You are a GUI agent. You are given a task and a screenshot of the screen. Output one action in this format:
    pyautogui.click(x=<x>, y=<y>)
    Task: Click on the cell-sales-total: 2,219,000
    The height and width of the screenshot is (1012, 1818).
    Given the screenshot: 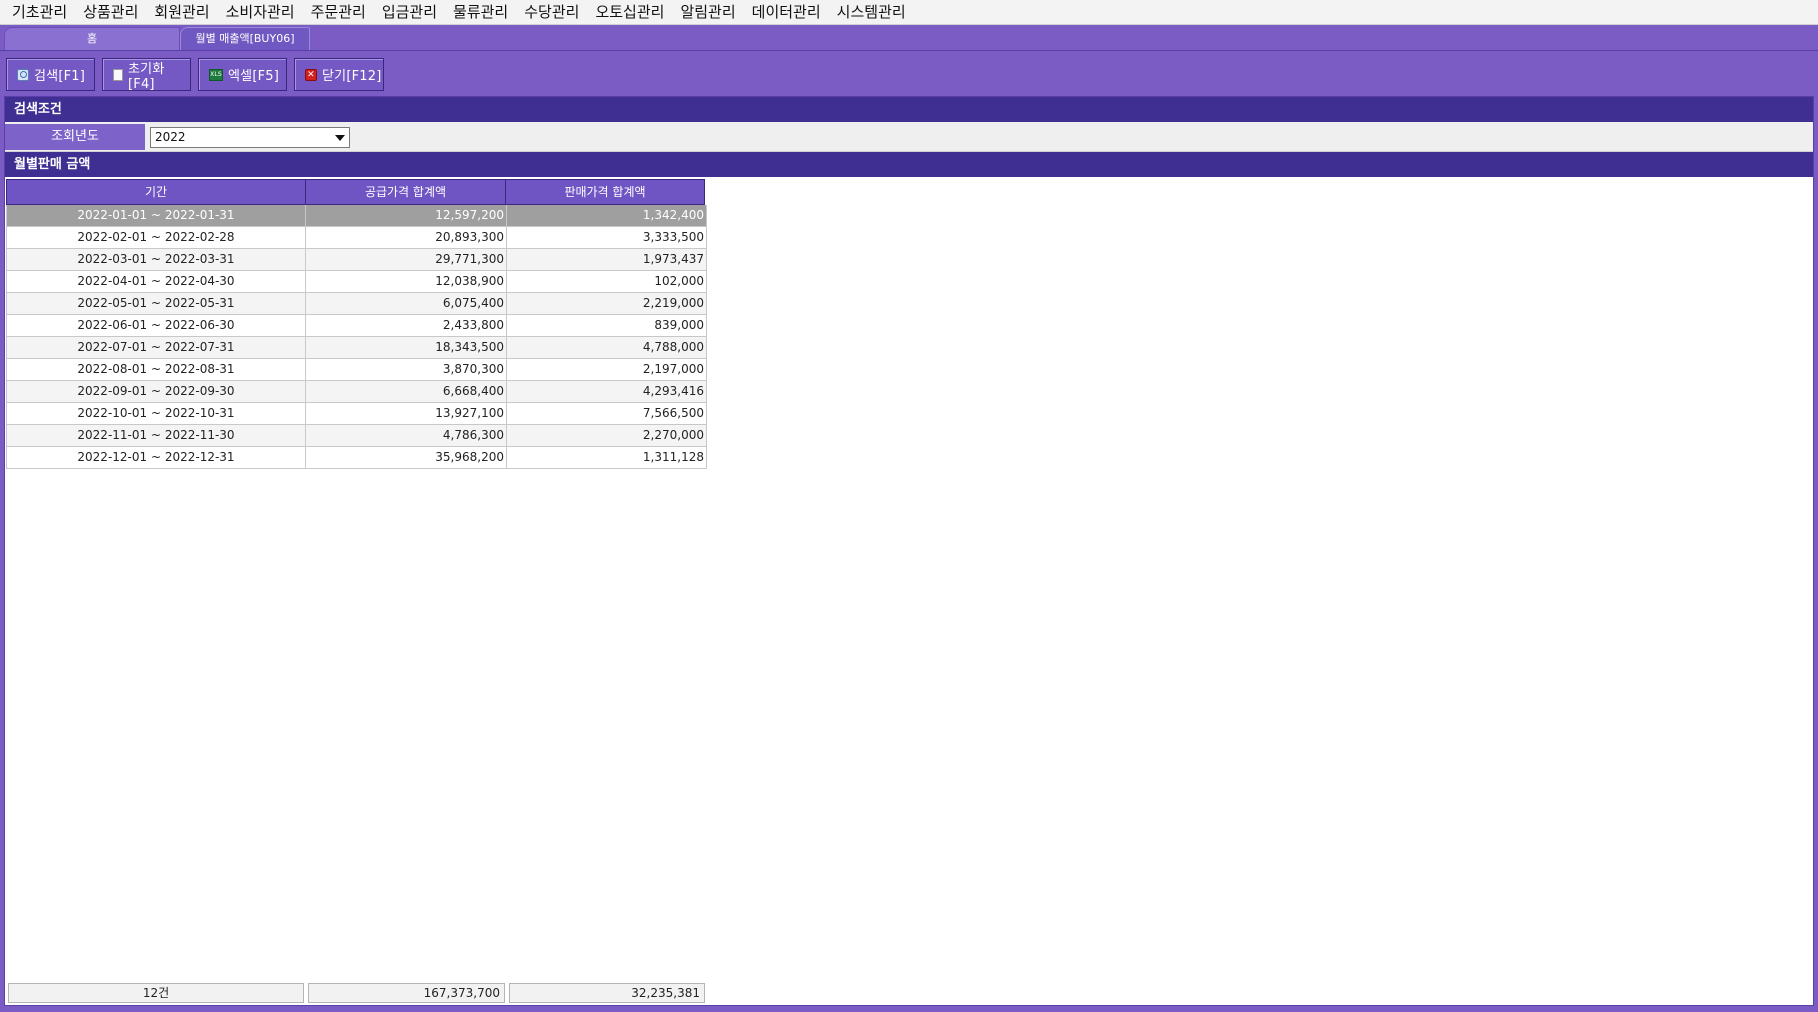 What is the action you would take?
    pyautogui.click(x=607, y=304)
    